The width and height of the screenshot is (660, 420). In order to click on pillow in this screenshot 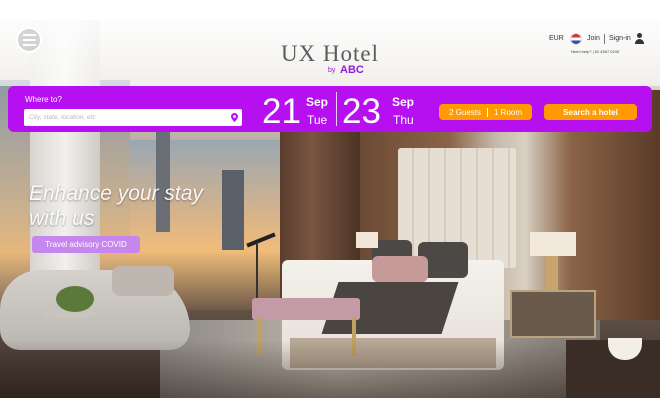, I will do `click(400, 269)`.